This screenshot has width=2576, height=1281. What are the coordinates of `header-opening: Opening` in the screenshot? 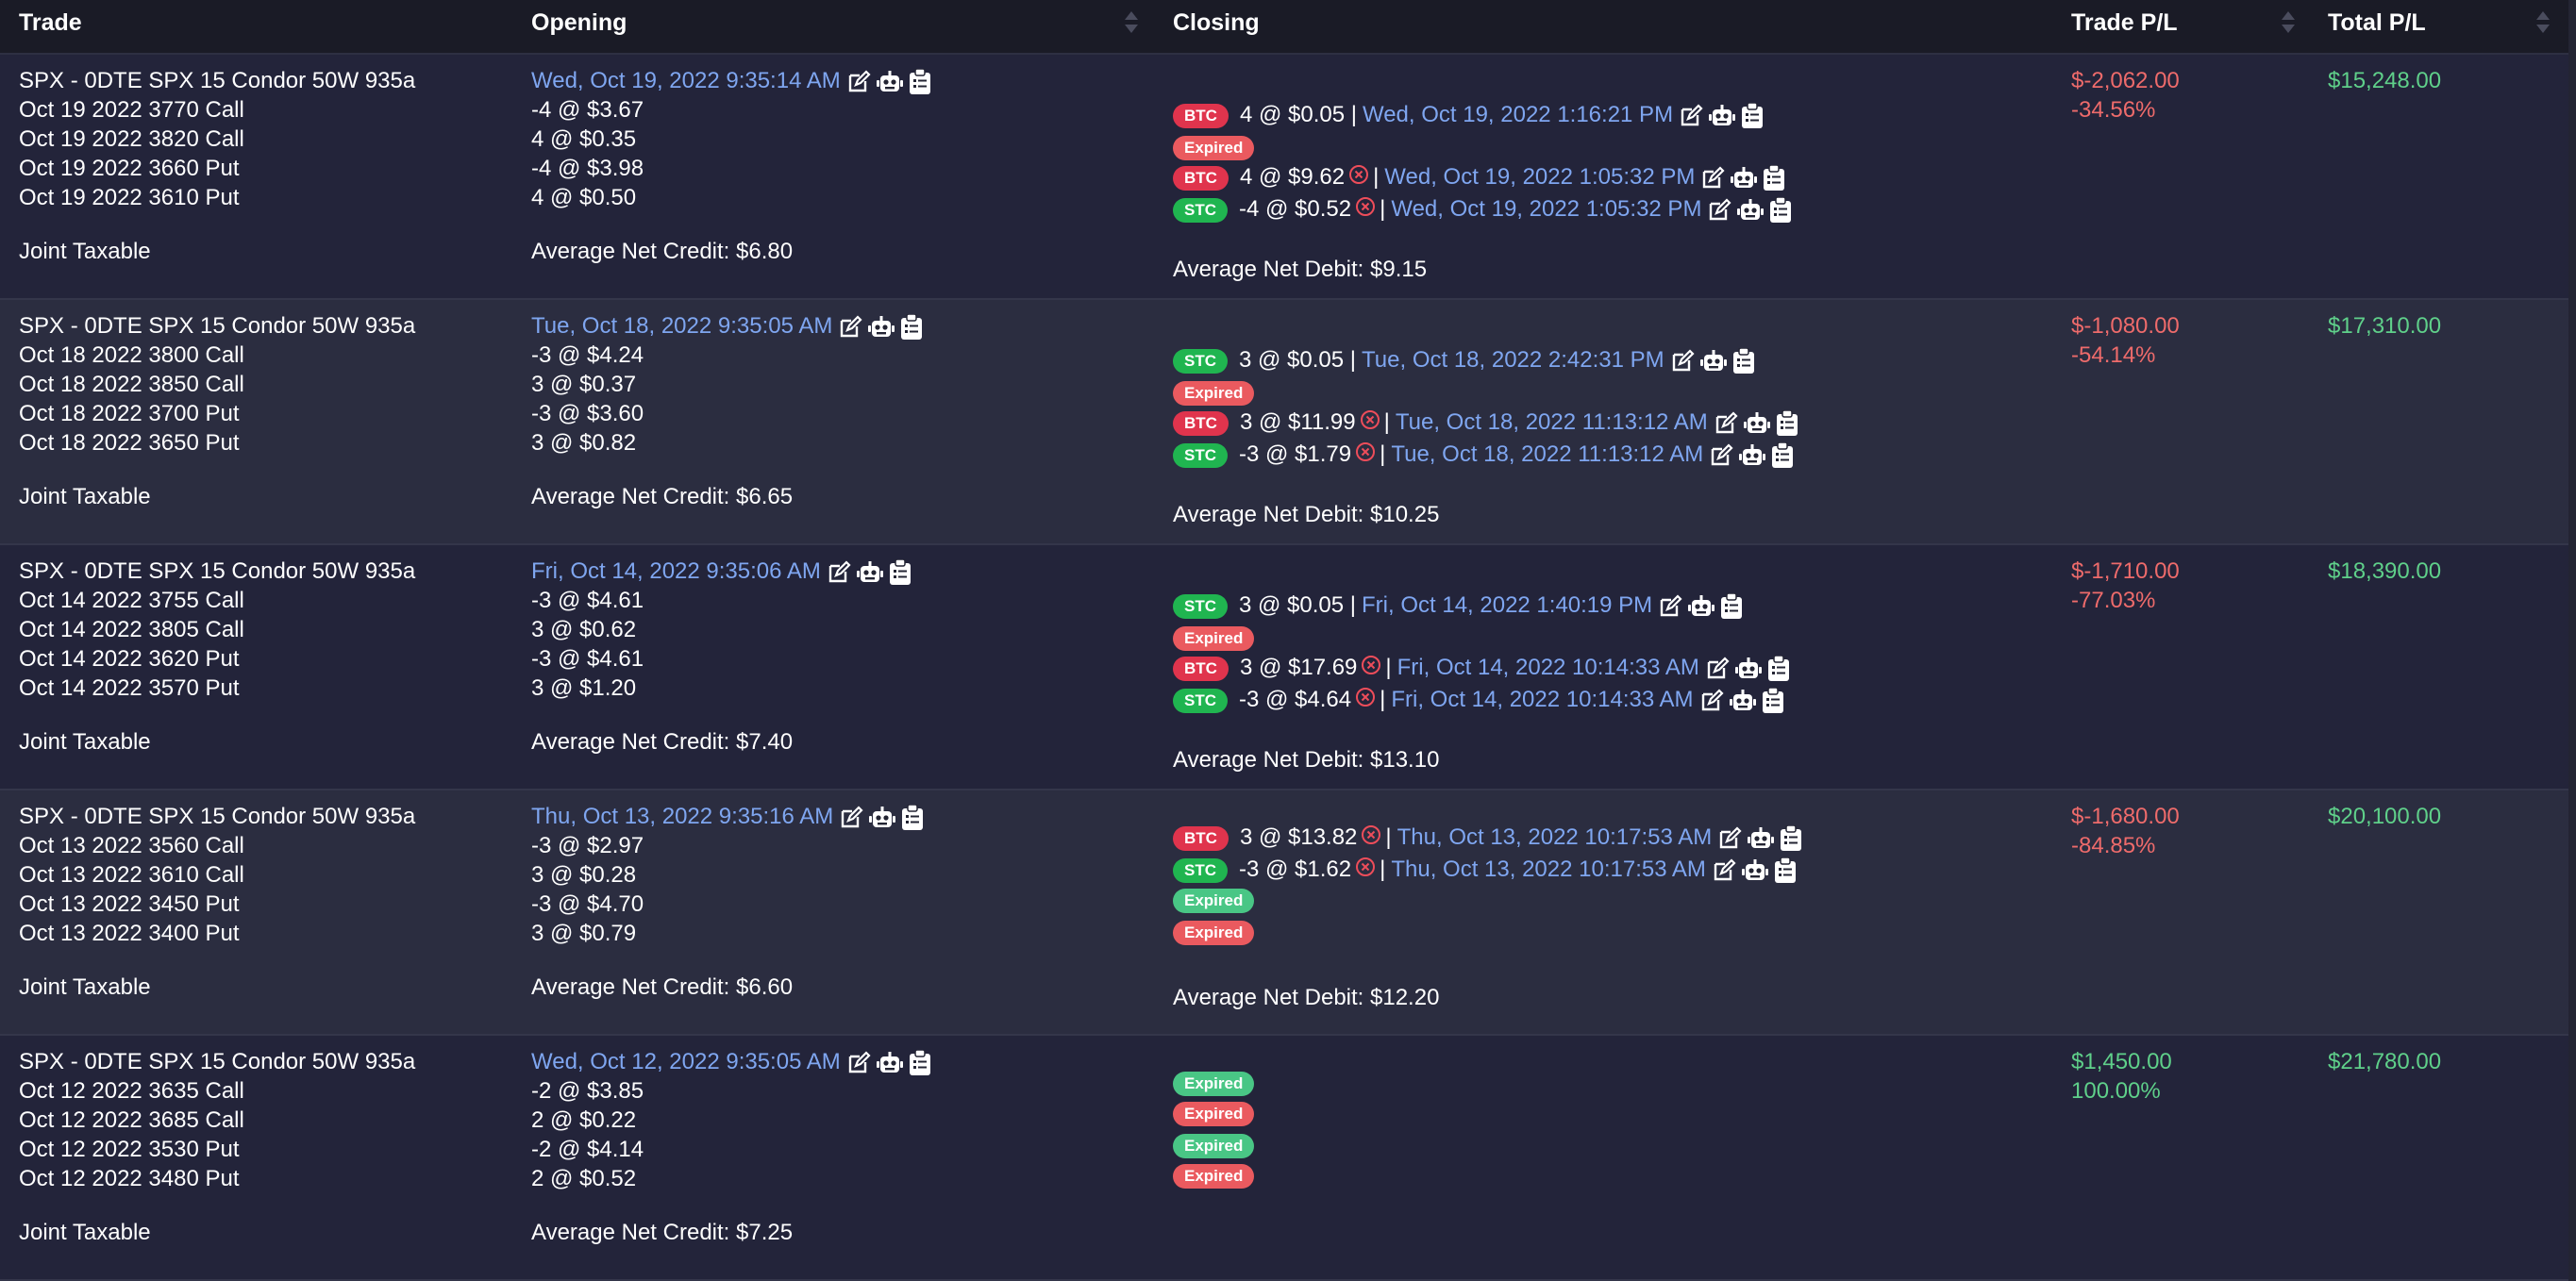 It's located at (579, 23).